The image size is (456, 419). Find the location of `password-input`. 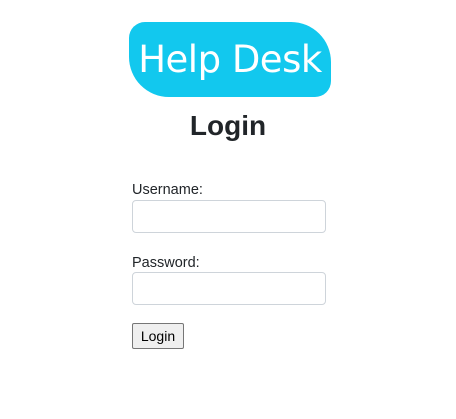

password-input is located at coordinates (229, 288).